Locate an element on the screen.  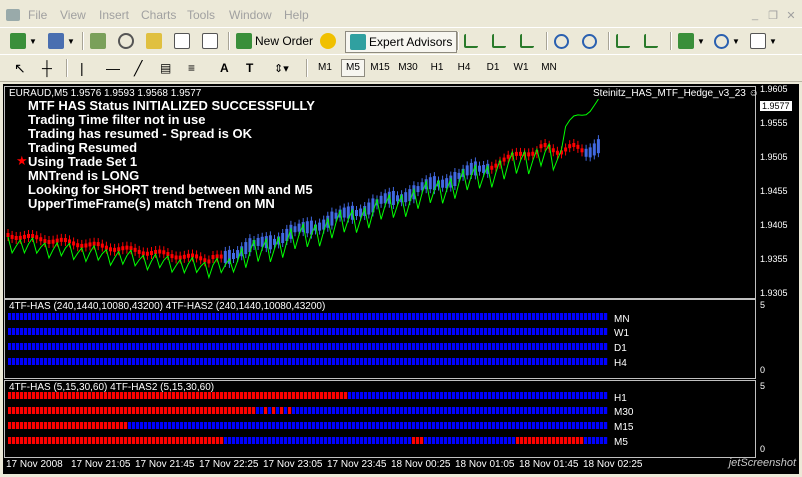
timeframe-m5: M5 is located at coordinates (353, 68).